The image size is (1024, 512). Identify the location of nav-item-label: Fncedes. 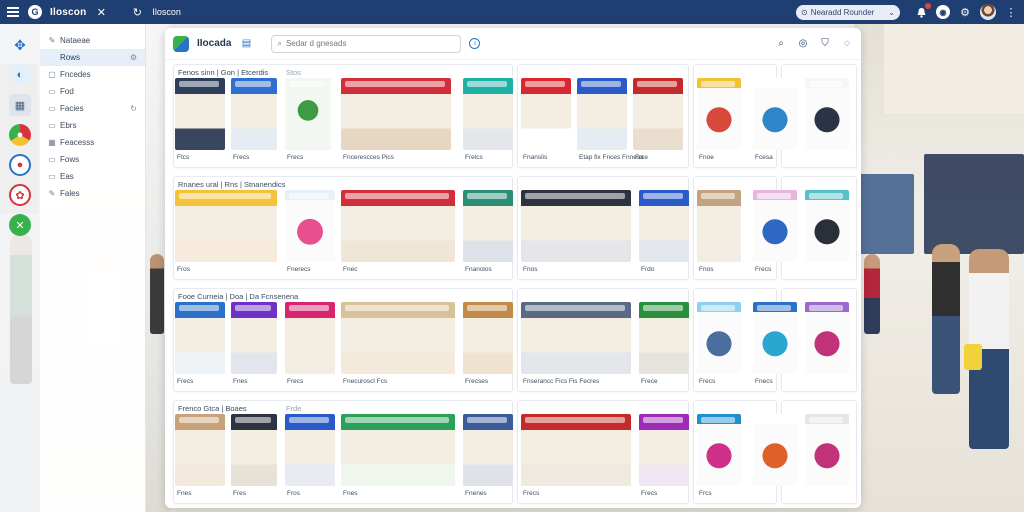
(75, 74).